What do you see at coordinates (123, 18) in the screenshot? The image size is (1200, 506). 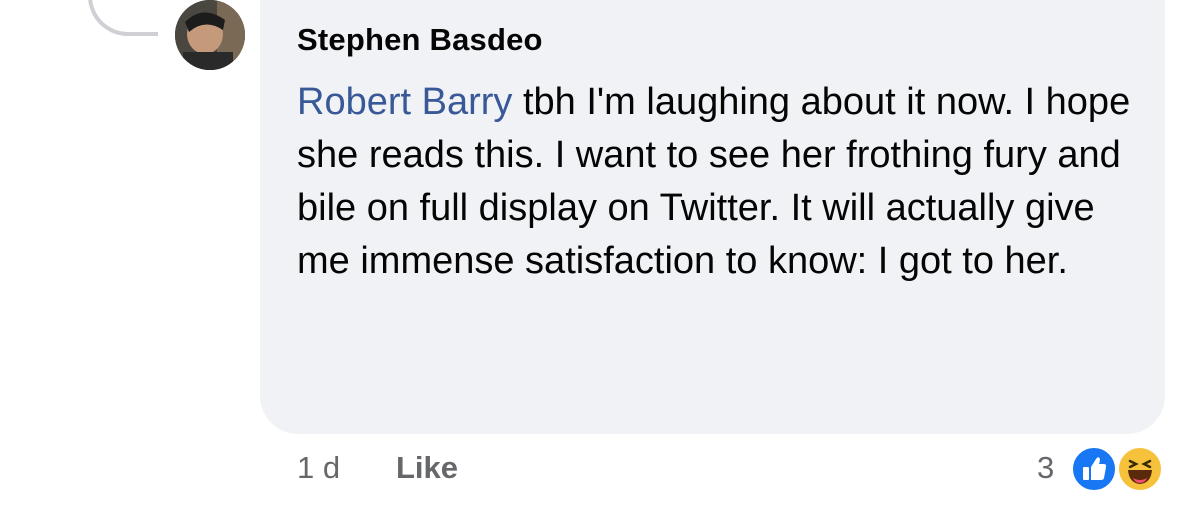 I see `reply-thread-line` at bounding box center [123, 18].